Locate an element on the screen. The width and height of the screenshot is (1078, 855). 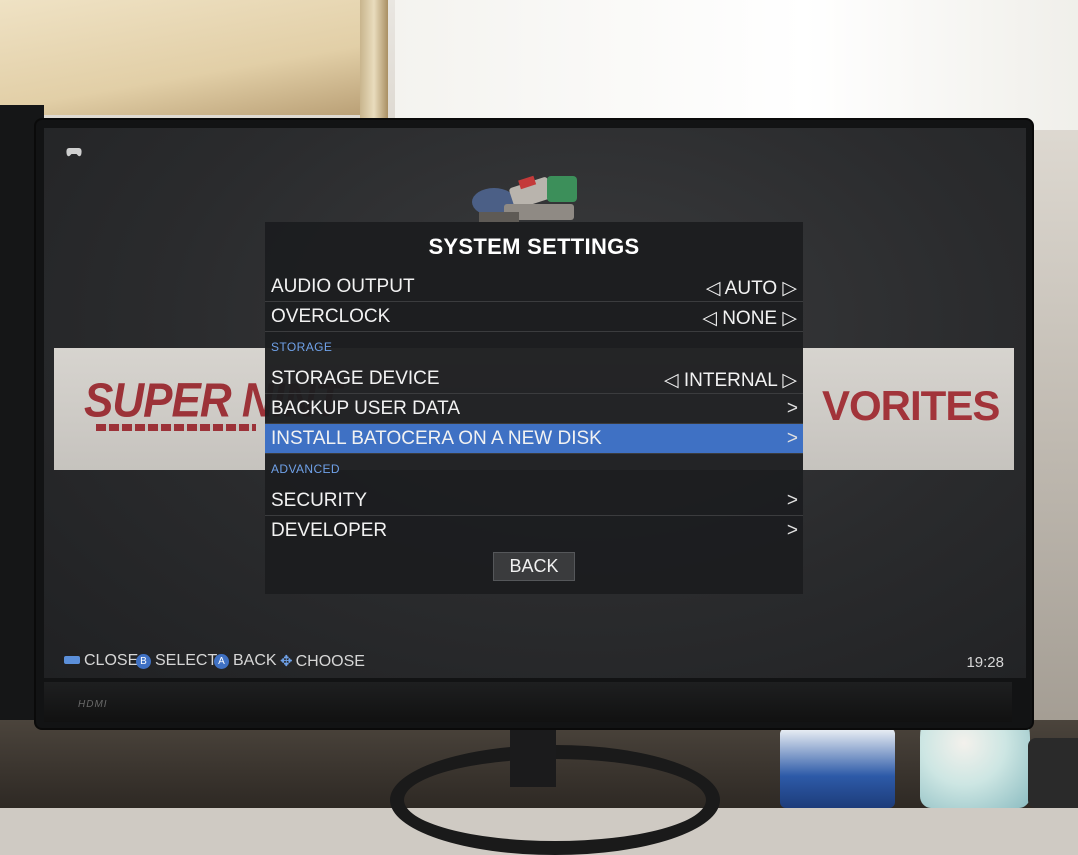
monitor-stand-neck is located at coordinates (533, 754).